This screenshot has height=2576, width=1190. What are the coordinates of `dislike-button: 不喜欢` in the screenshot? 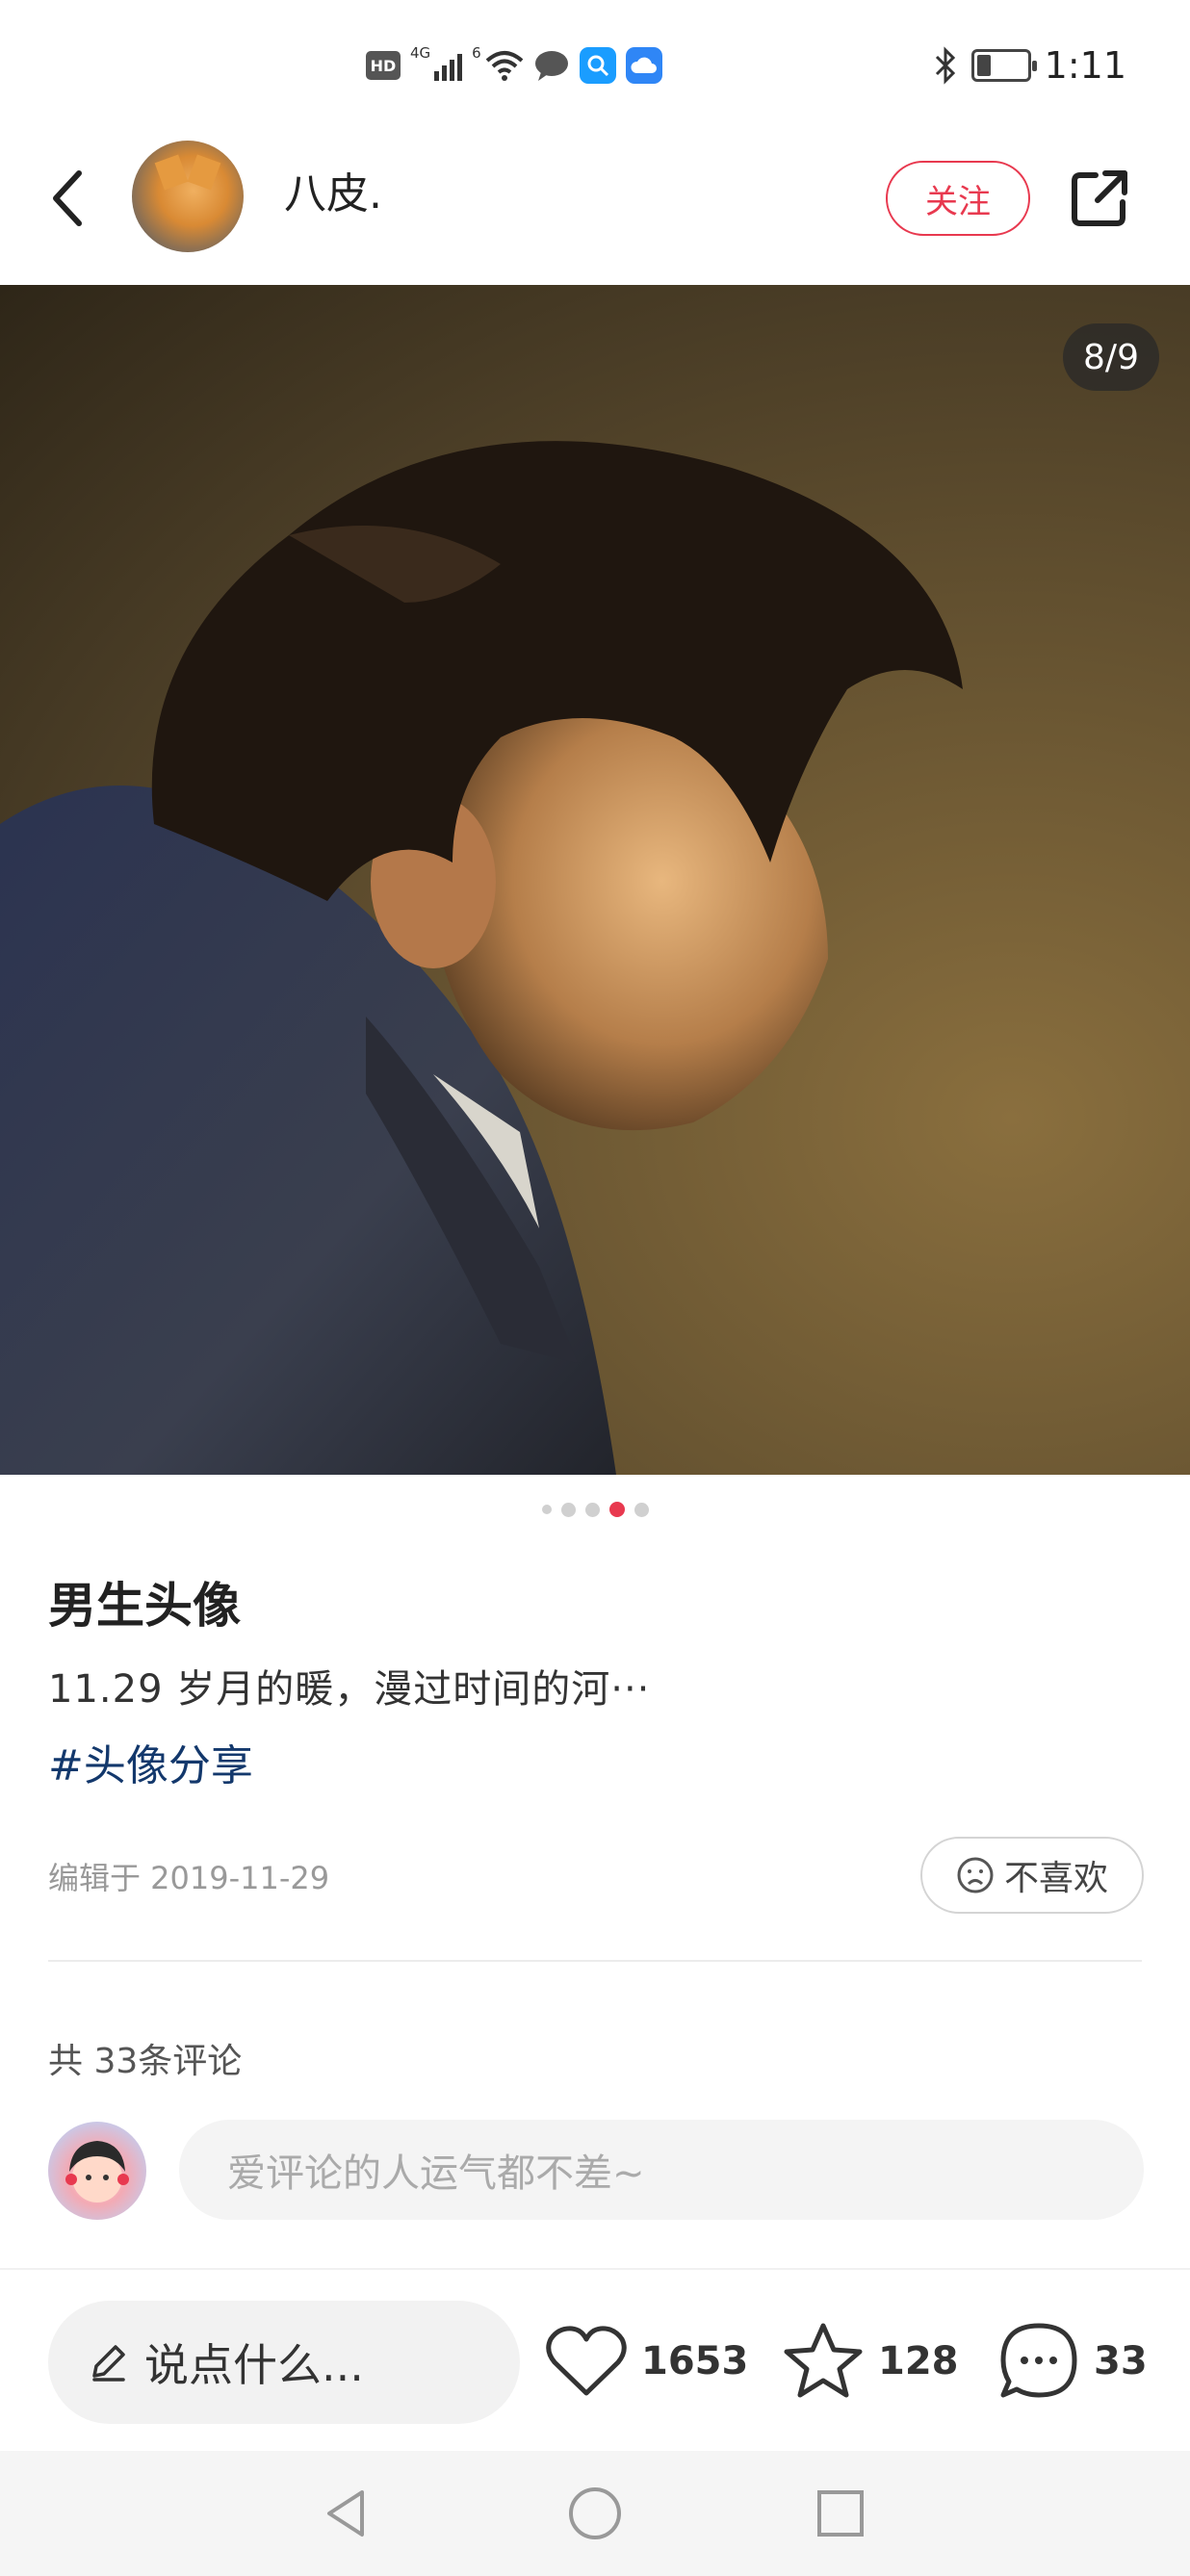 It's located at (1032, 1875).